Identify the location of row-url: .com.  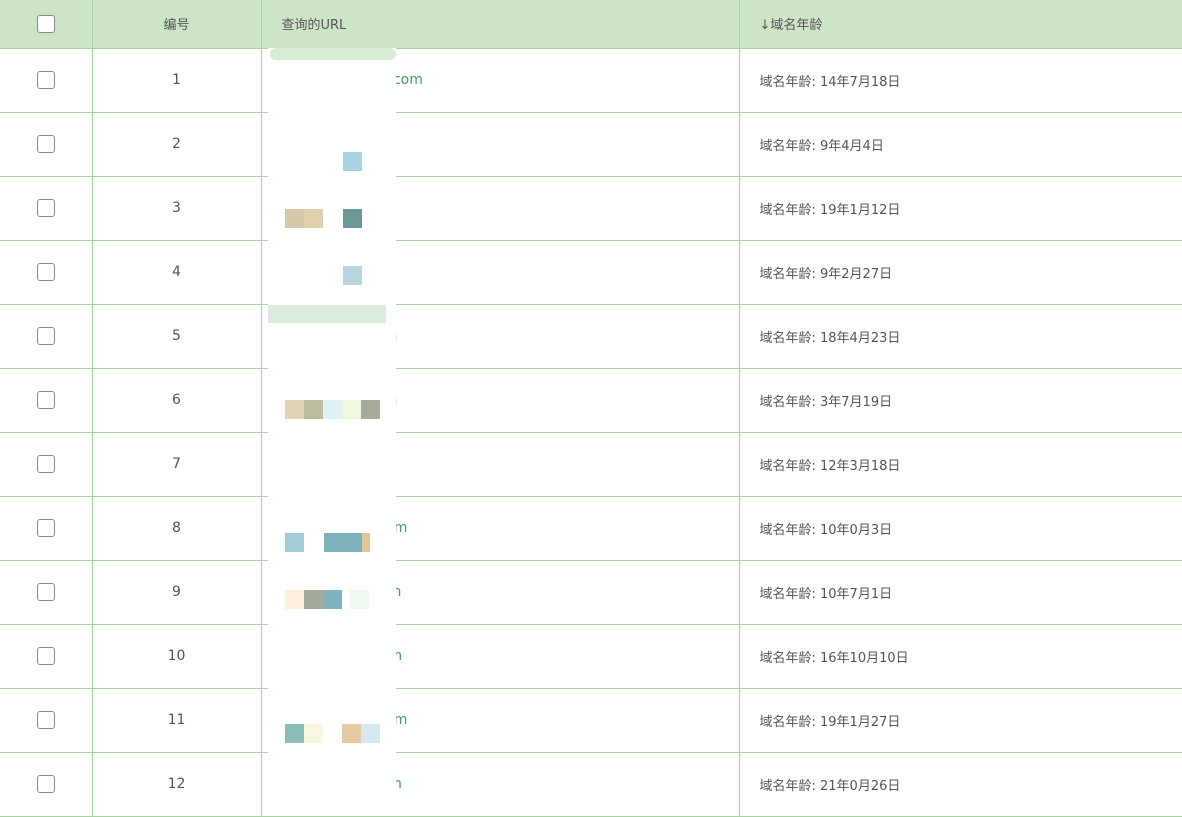
(500, 784).